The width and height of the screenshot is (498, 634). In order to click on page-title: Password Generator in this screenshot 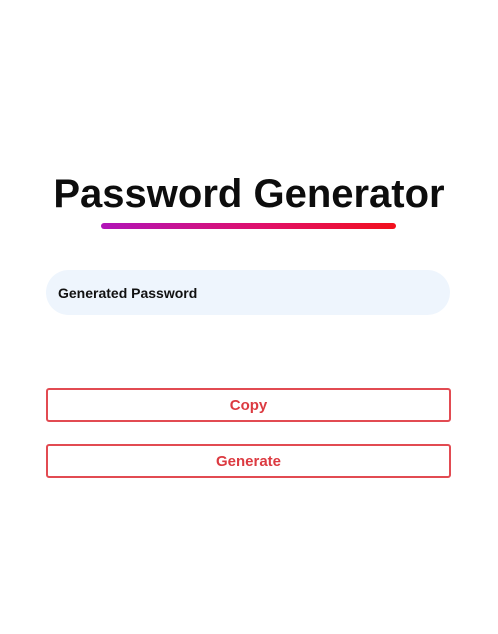, I will do `click(249, 194)`.